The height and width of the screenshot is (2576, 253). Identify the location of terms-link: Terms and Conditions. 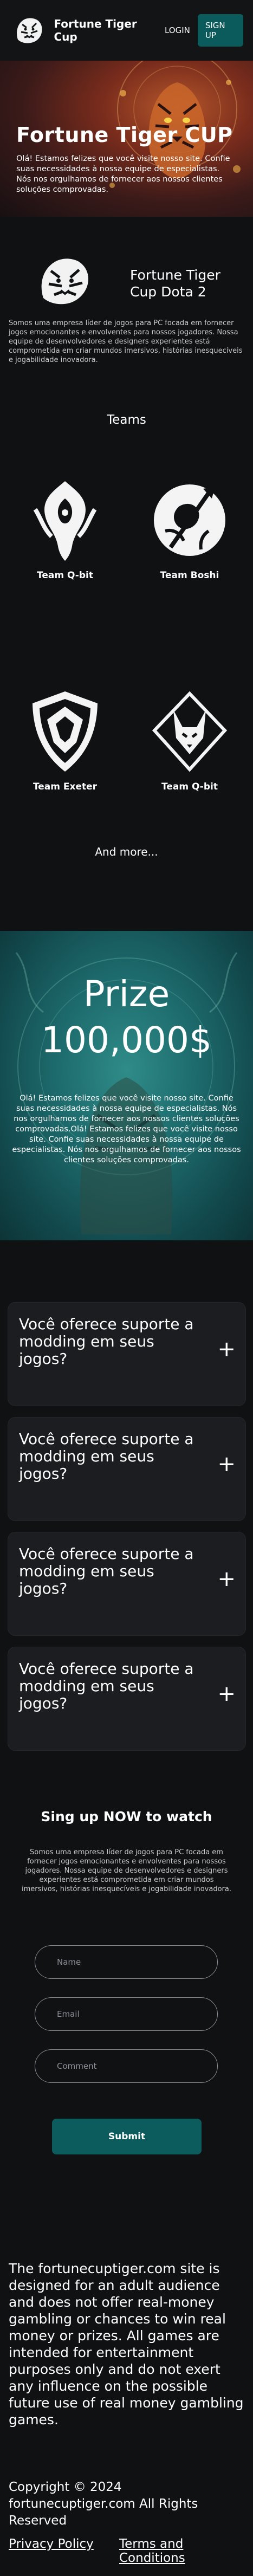
(186, 2551).